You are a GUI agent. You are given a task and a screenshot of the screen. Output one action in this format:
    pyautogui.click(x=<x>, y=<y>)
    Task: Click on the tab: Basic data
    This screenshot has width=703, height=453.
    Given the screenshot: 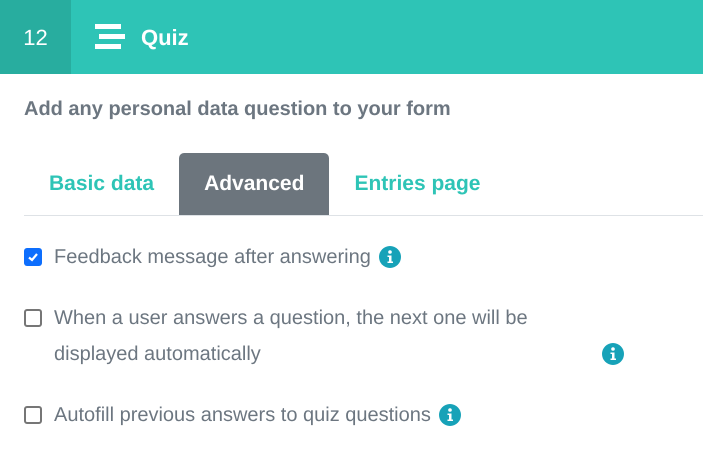 What is the action you would take?
    pyautogui.click(x=102, y=184)
    